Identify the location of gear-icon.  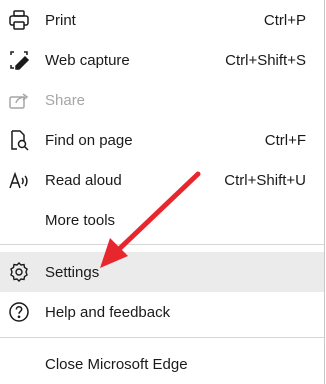
(19, 272).